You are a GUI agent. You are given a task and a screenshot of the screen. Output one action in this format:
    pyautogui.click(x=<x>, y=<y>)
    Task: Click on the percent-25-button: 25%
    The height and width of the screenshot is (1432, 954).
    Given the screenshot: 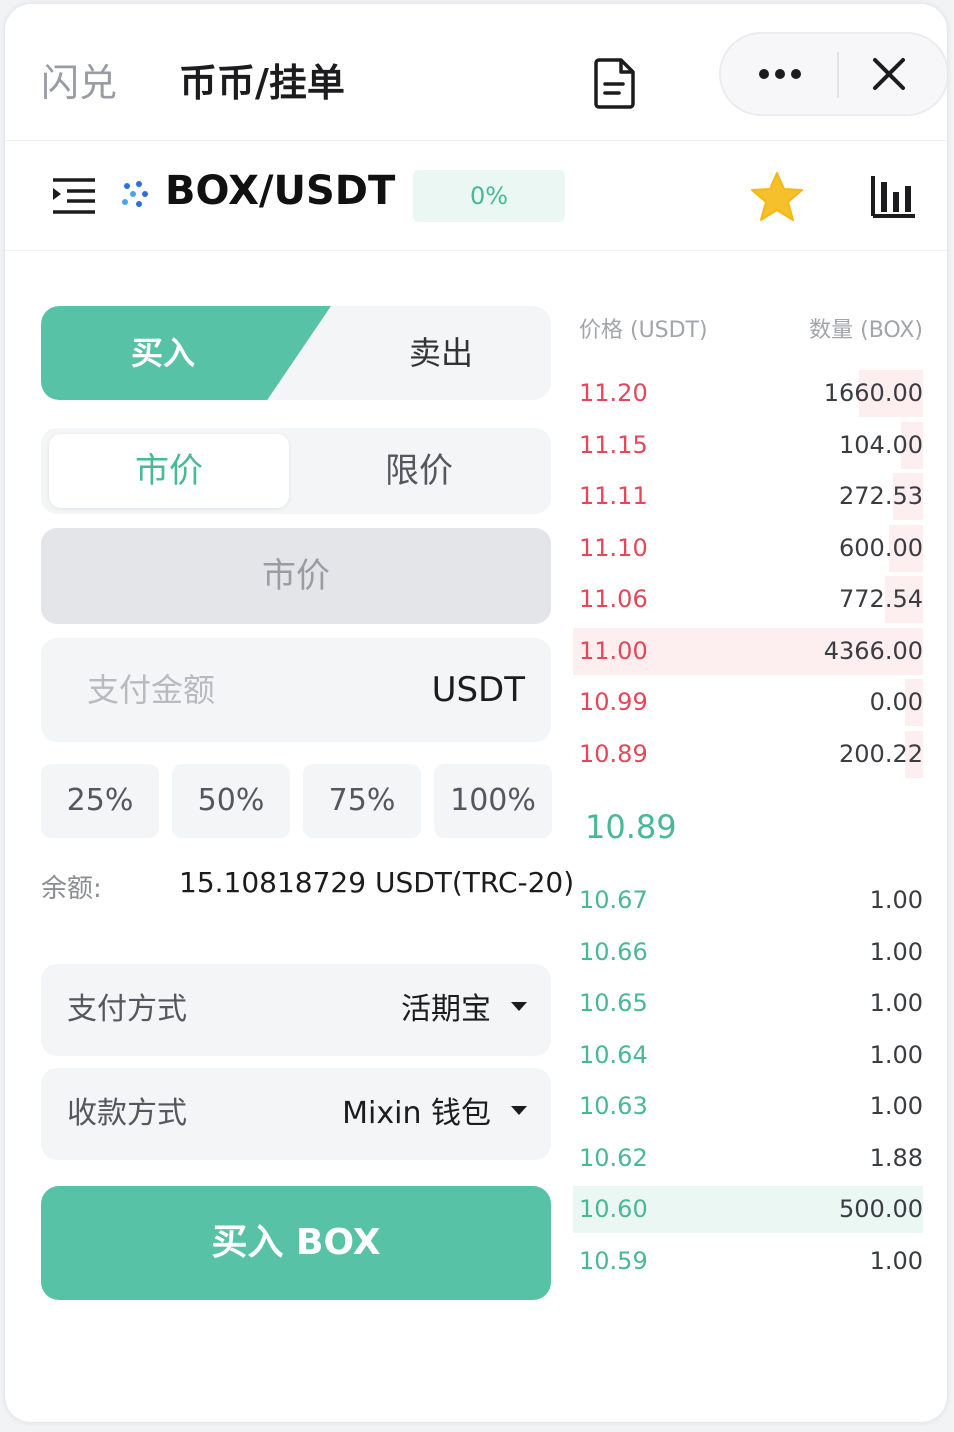 What is the action you would take?
    pyautogui.click(x=100, y=801)
    